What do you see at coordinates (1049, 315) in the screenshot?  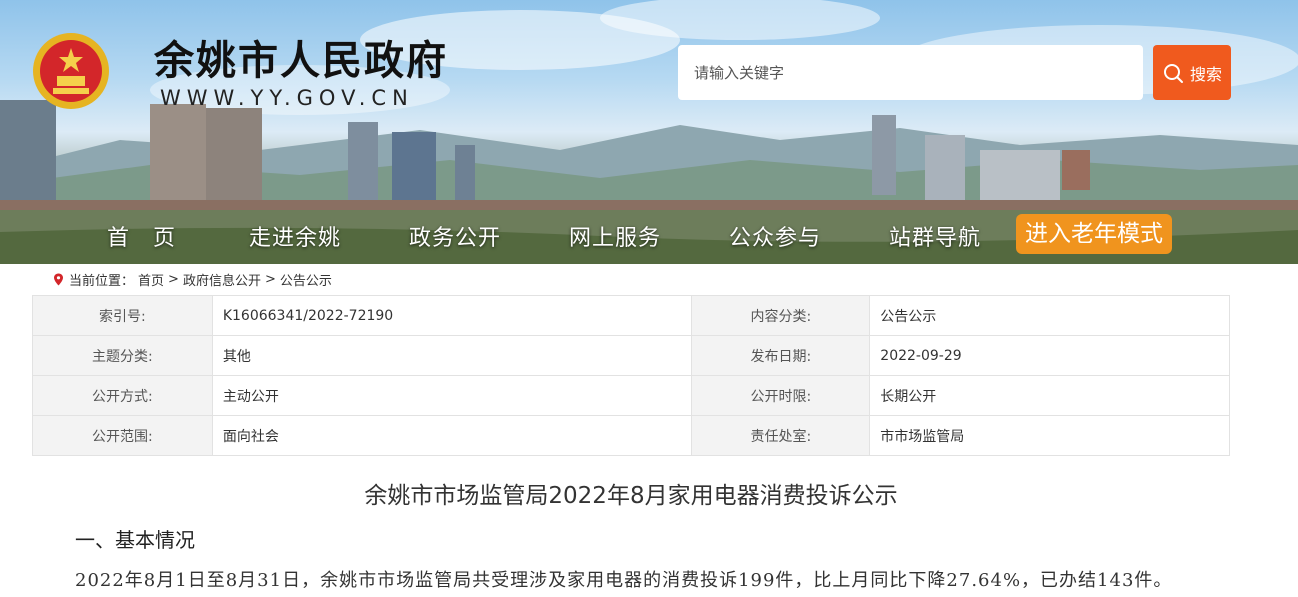 I see `meta-value-category: 公告公示` at bounding box center [1049, 315].